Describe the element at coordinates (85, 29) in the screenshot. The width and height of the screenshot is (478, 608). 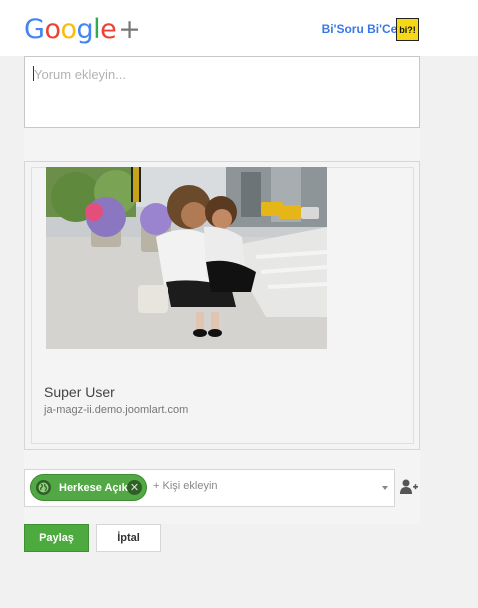
I see `logo-letter: g` at that location.